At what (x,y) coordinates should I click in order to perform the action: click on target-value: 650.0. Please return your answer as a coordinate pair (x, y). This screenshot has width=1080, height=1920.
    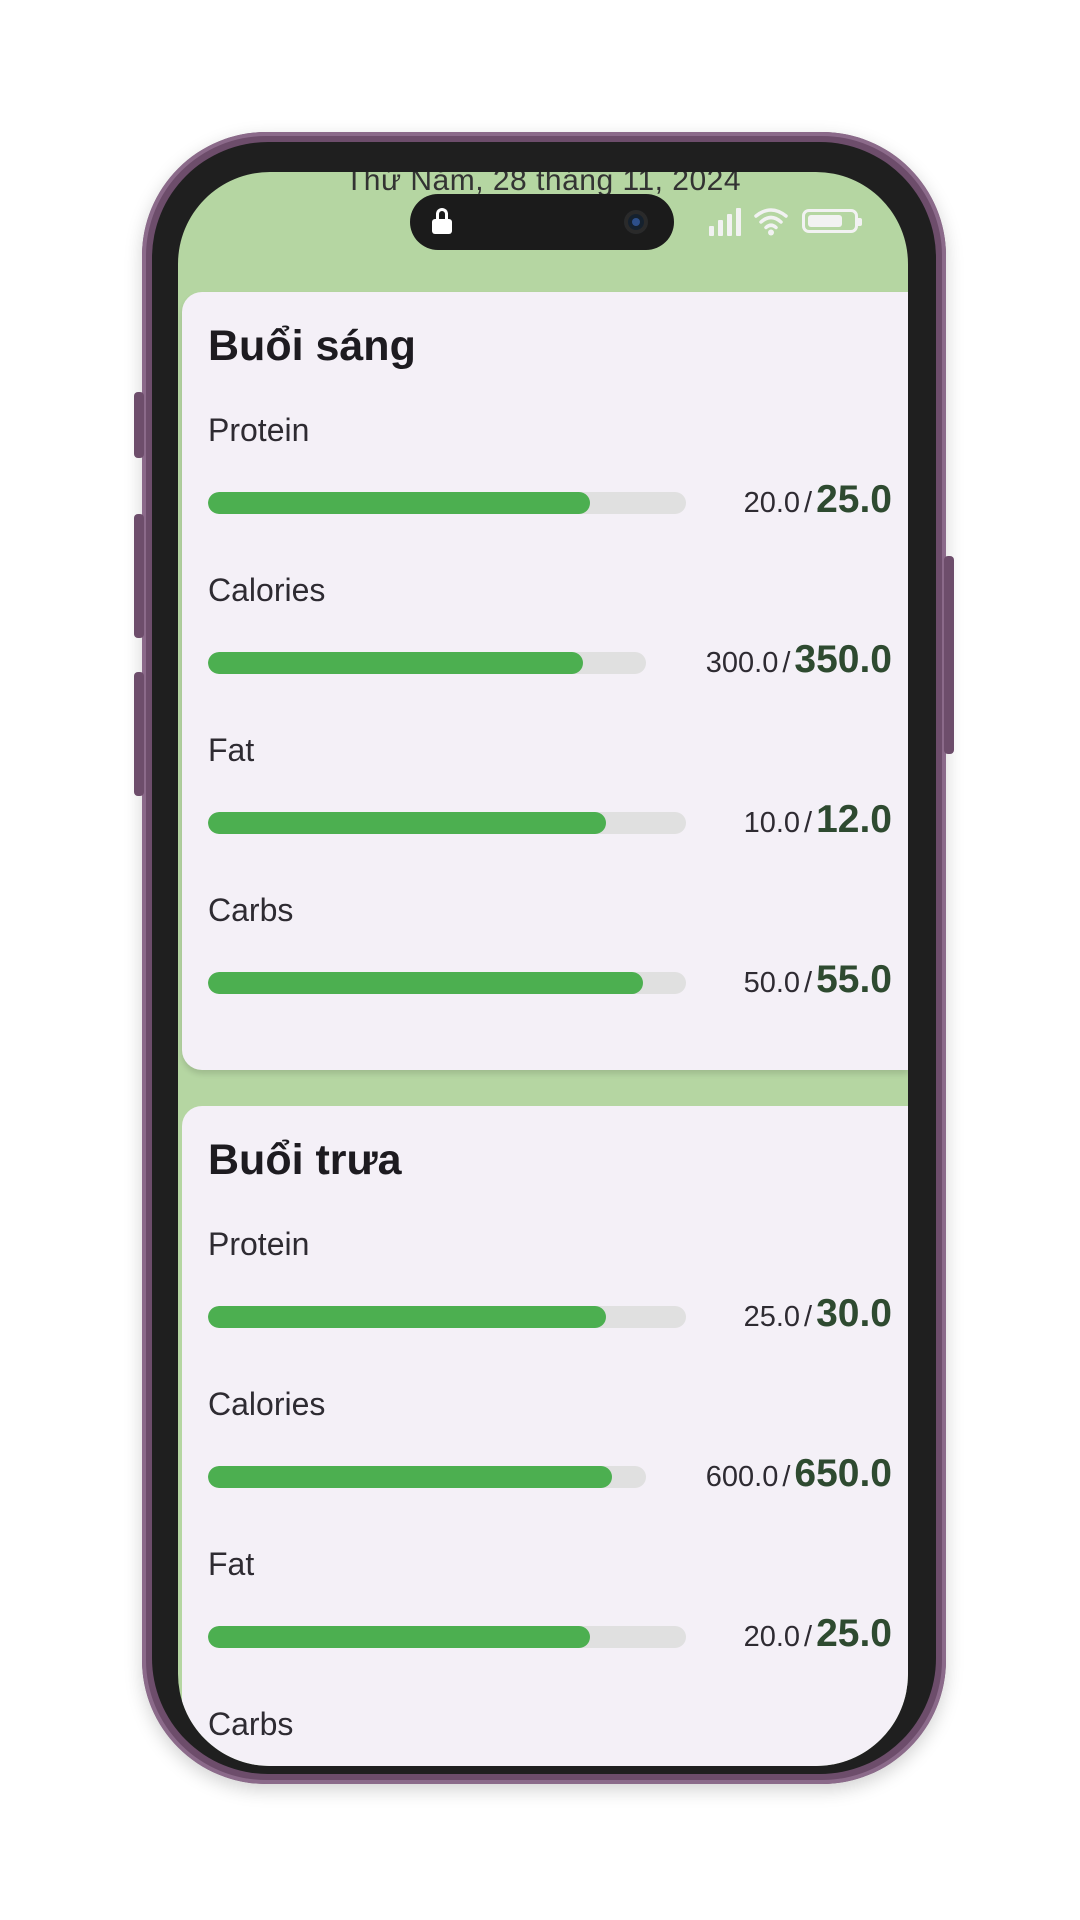
    Looking at the image, I should click on (843, 1473).